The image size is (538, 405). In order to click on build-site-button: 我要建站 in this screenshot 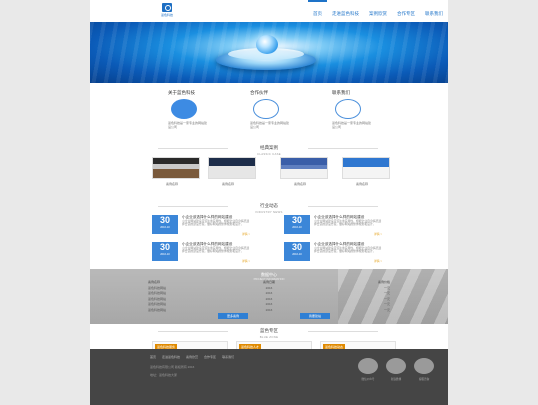, I will do `click(315, 316)`.